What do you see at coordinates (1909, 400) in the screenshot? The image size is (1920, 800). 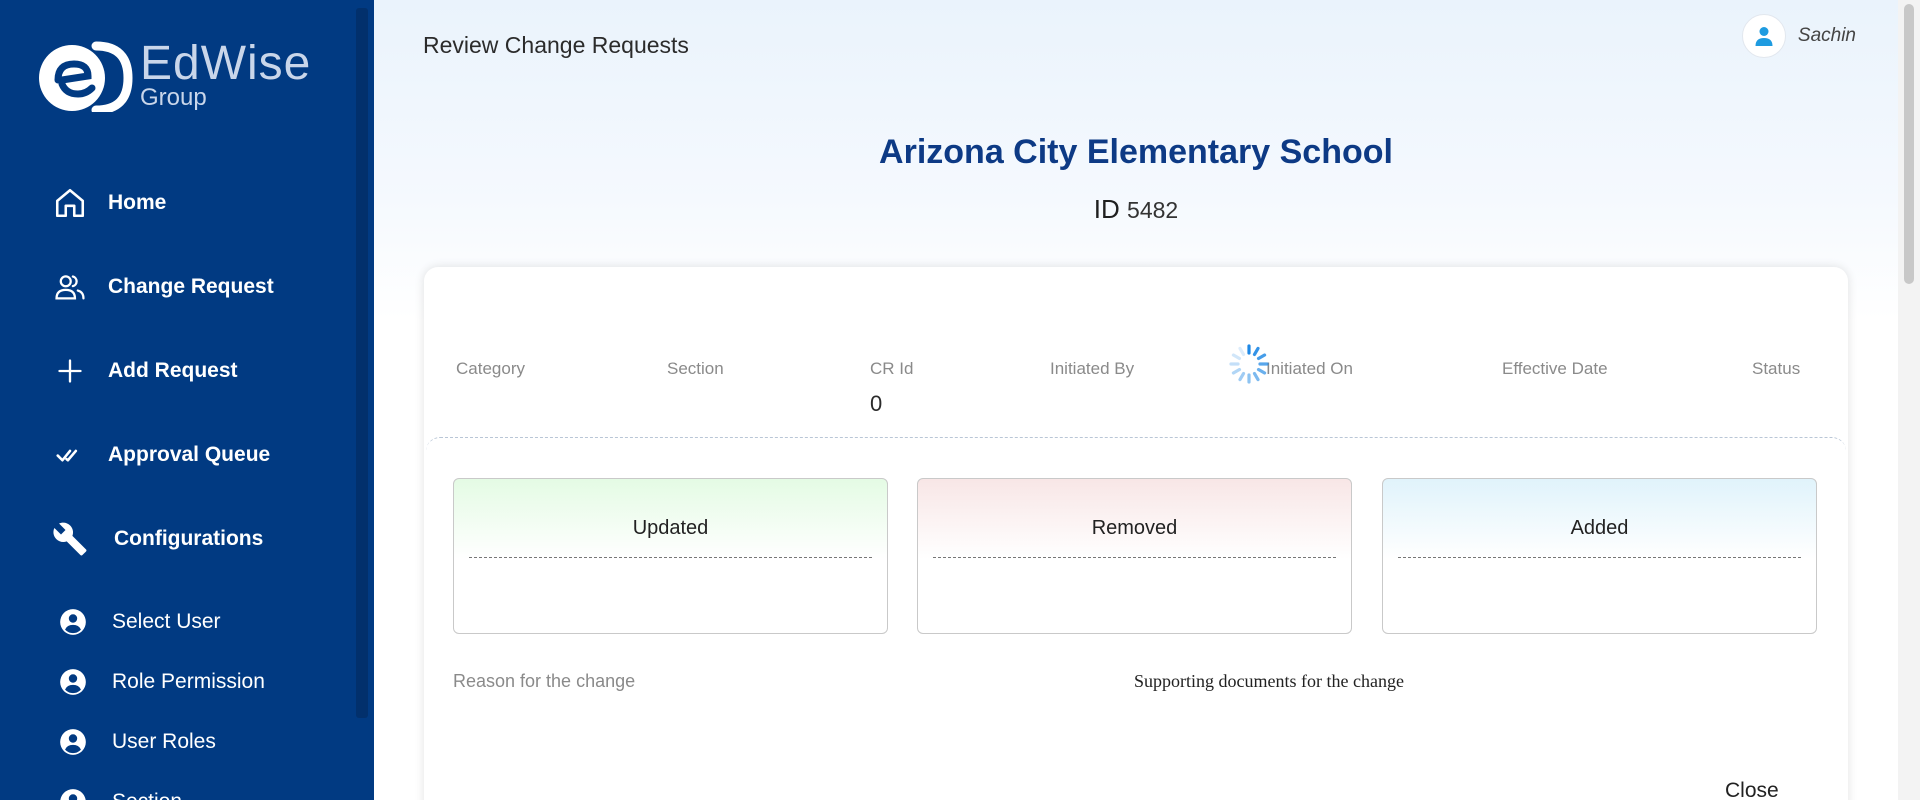 I see `main-scrollbar` at bounding box center [1909, 400].